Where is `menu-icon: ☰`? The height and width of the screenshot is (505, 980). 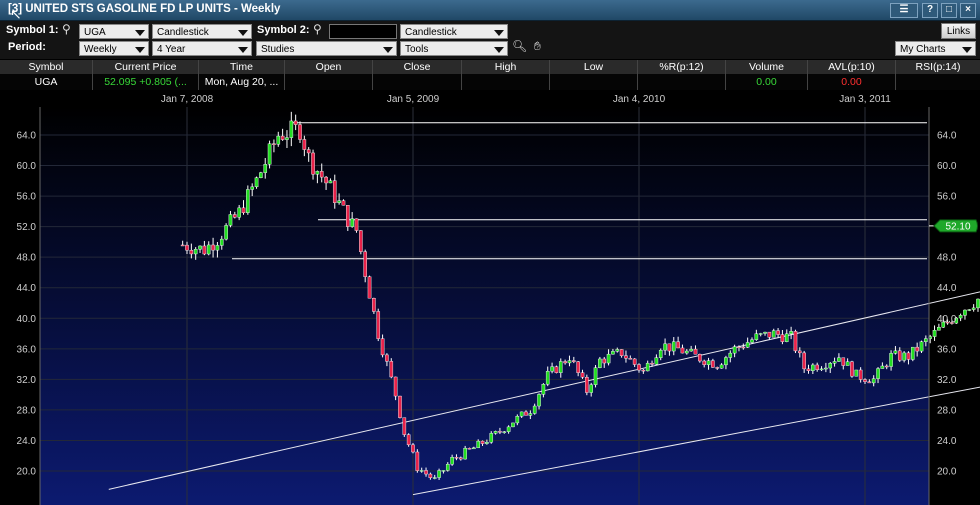 menu-icon: ☰ is located at coordinates (904, 10).